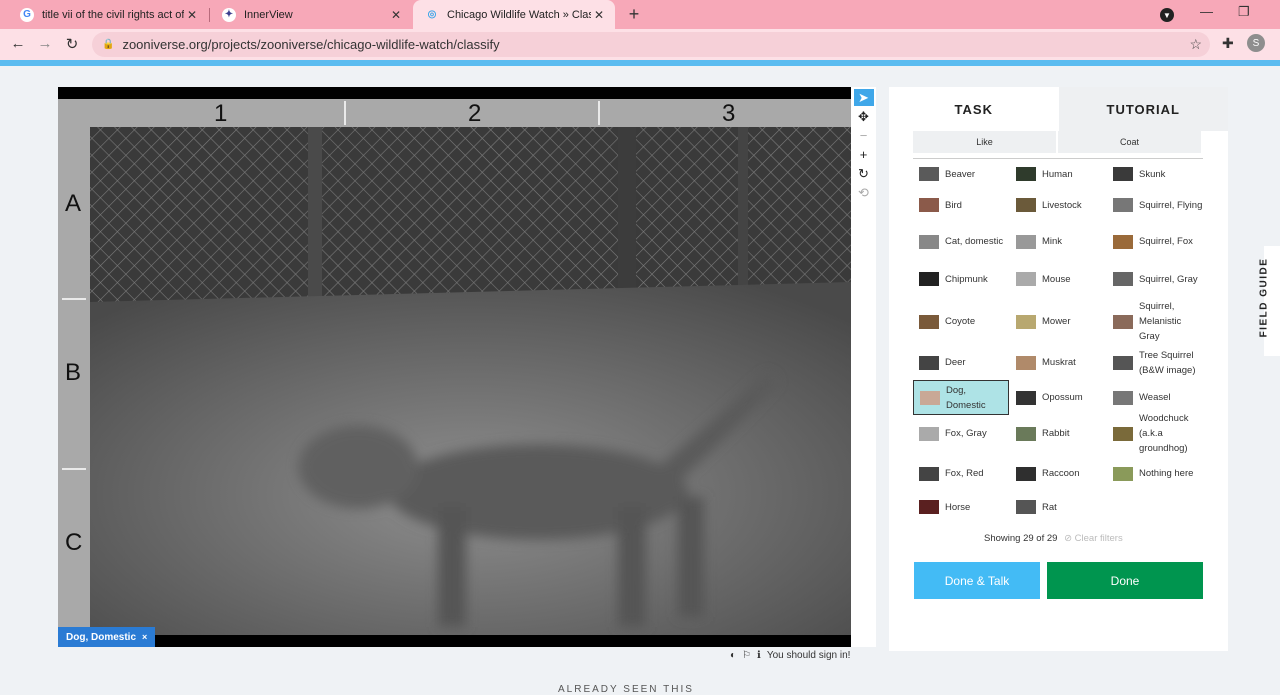  I want to click on species-choice: Skunk, so click(1155, 174).